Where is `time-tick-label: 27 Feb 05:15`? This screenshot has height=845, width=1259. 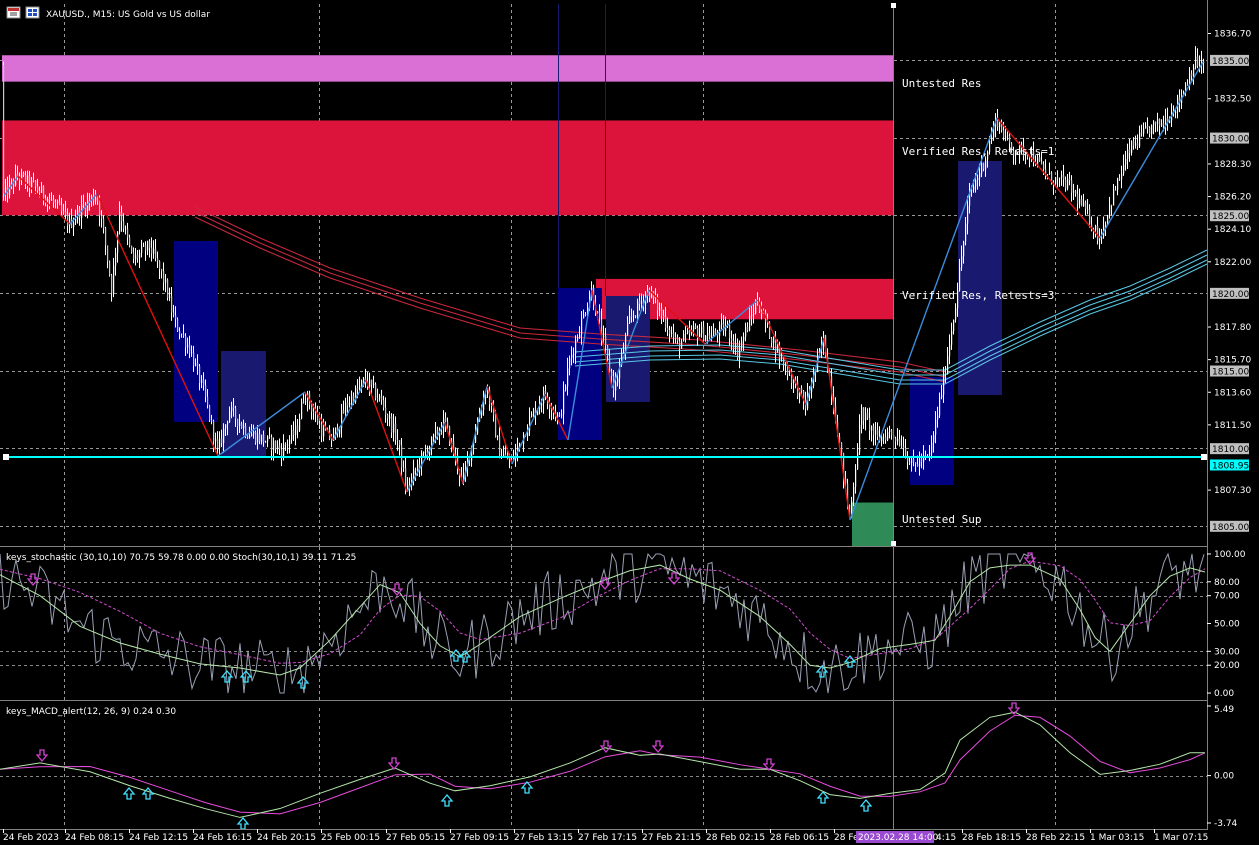
time-tick-label: 27 Feb 05:15 is located at coordinates (415, 838).